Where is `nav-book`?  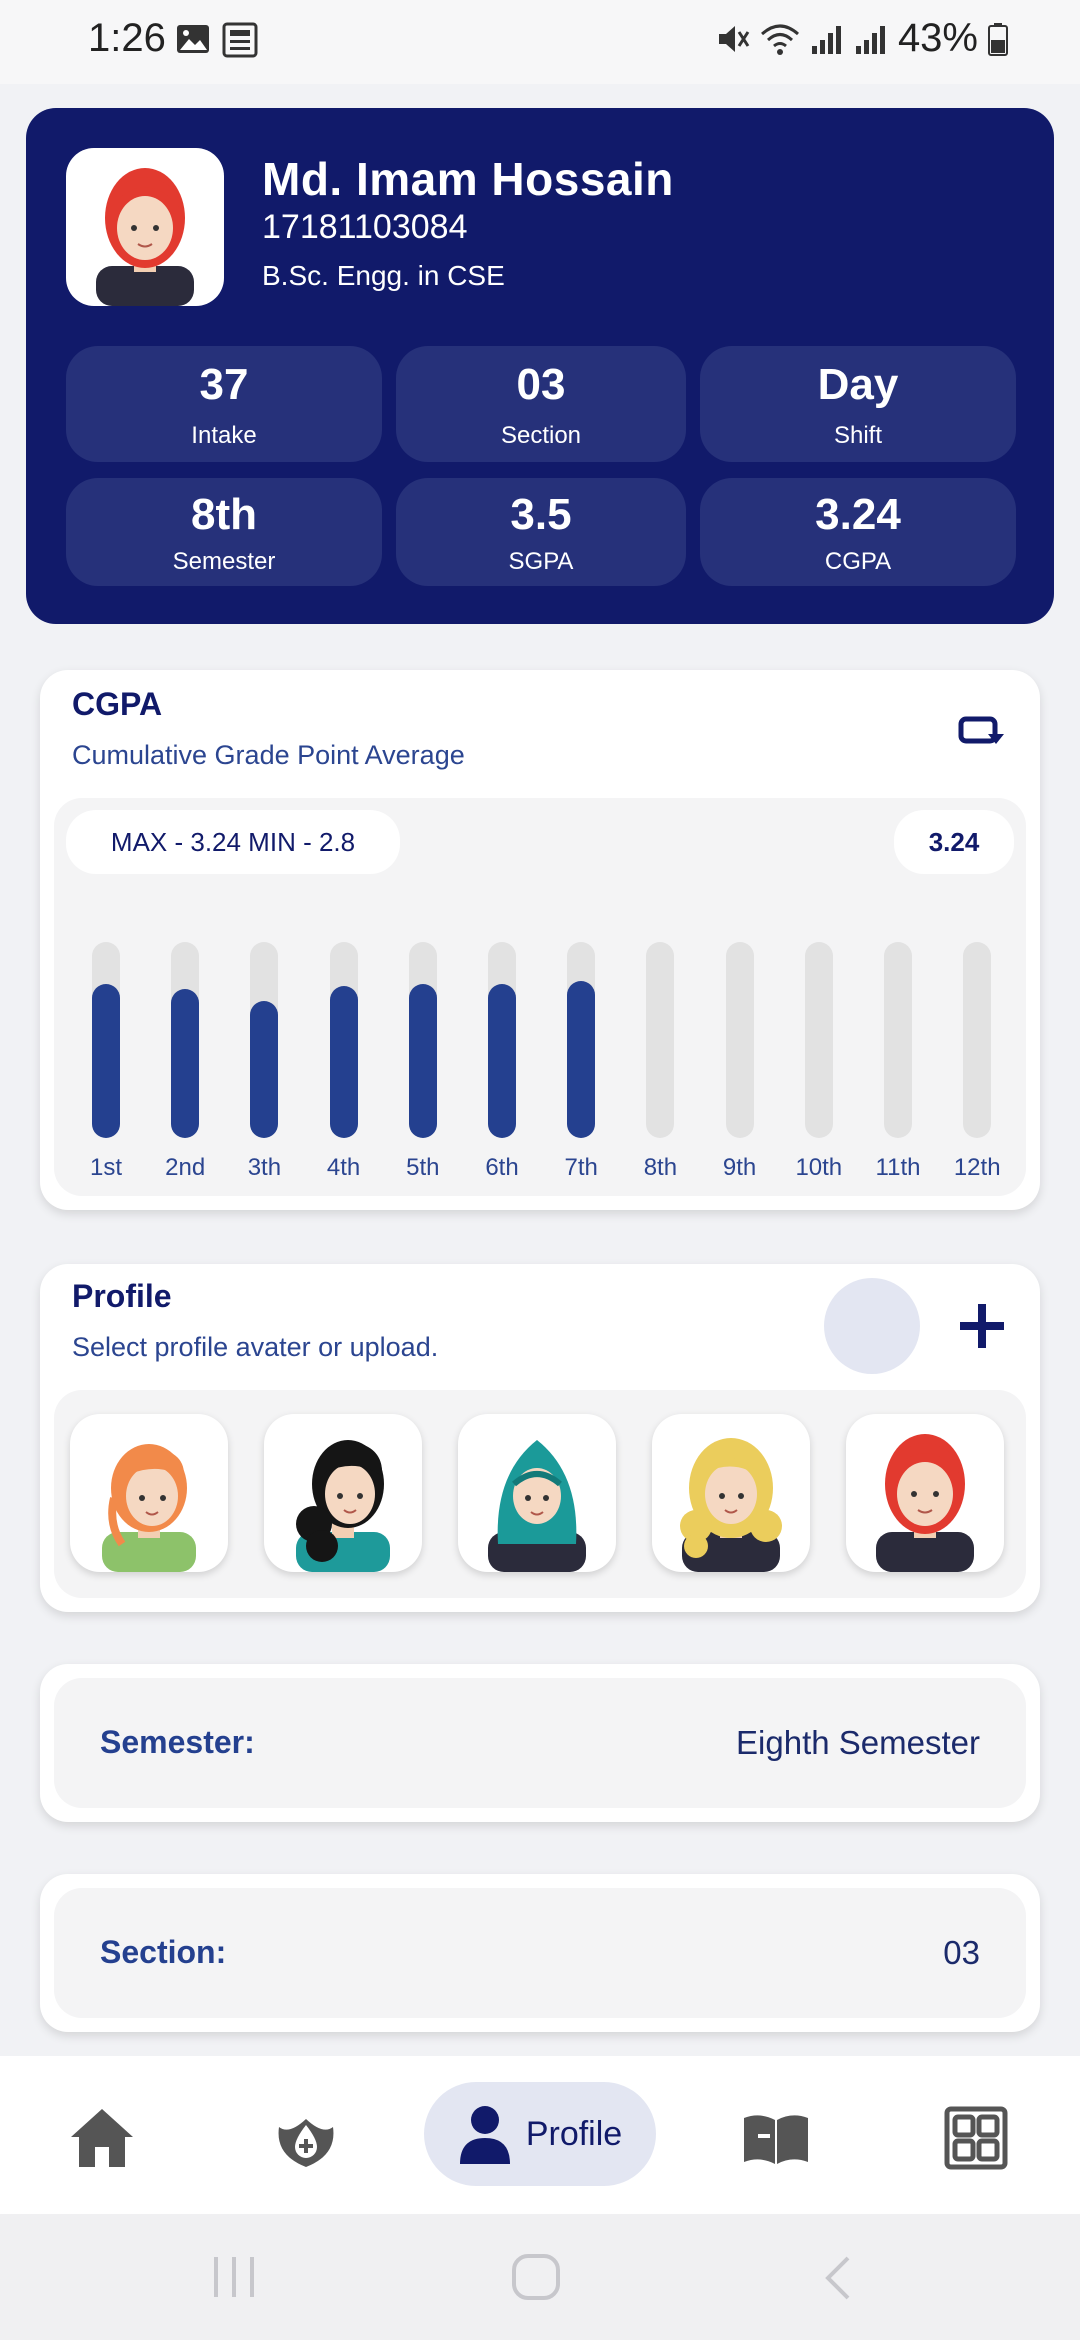 nav-book is located at coordinates (776, 2138).